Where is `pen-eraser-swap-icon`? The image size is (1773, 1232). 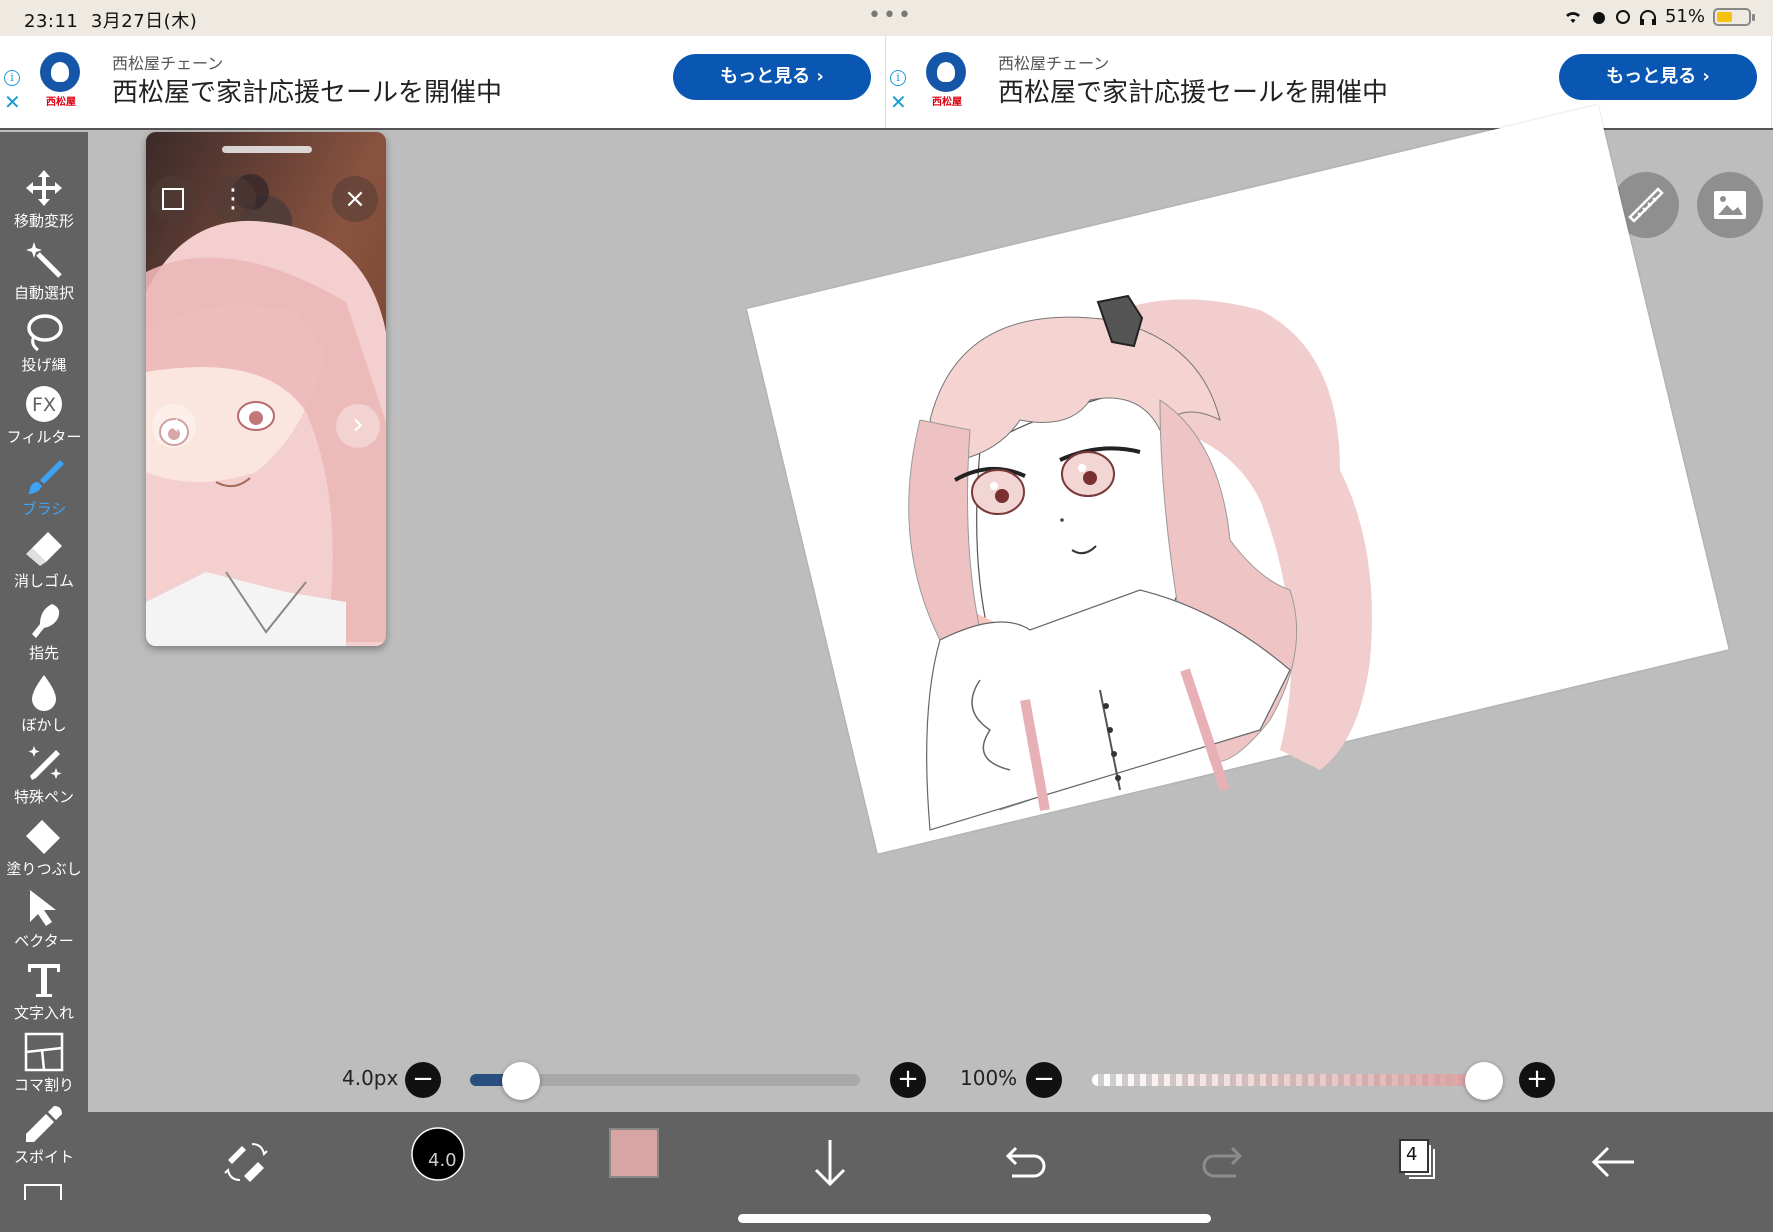 pen-eraser-swap-icon is located at coordinates (246, 1162).